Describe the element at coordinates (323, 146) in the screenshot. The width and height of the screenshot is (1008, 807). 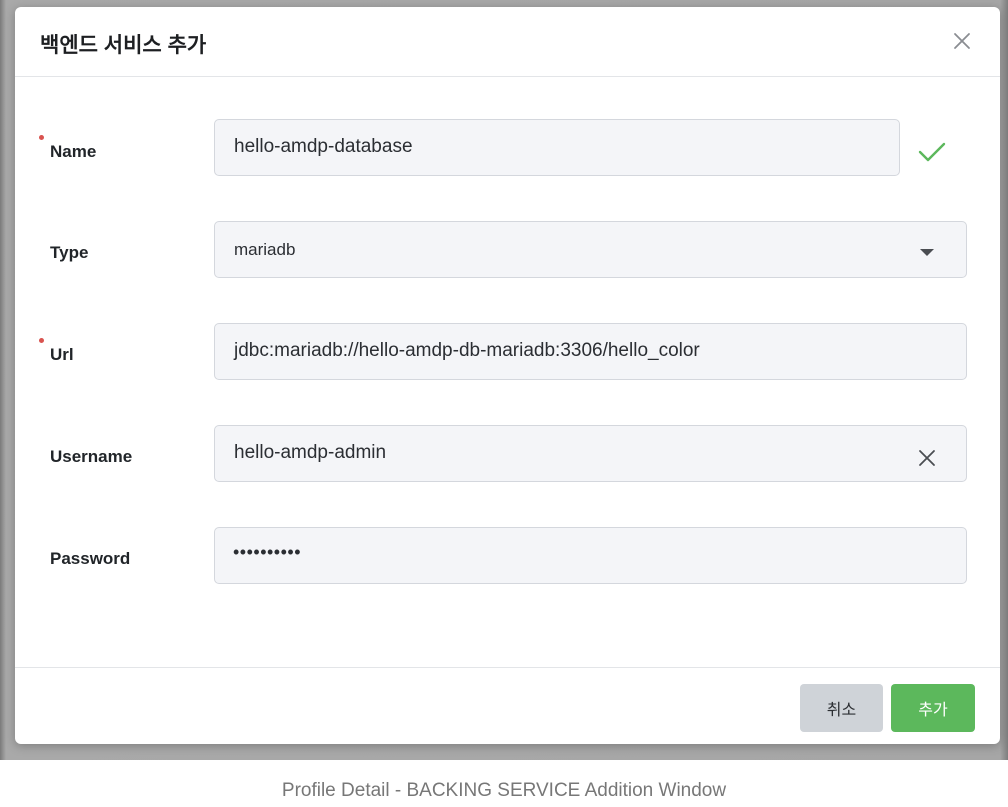
I see `name-value: hello-amdp-database` at that location.